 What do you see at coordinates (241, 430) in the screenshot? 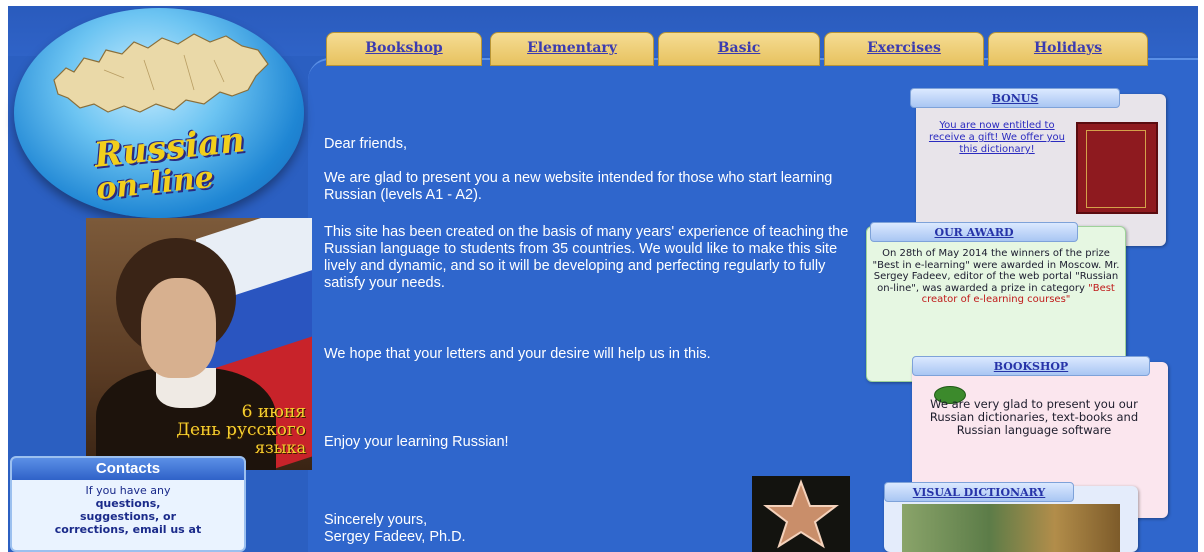
I see `poster-title: День русского` at bounding box center [241, 430].